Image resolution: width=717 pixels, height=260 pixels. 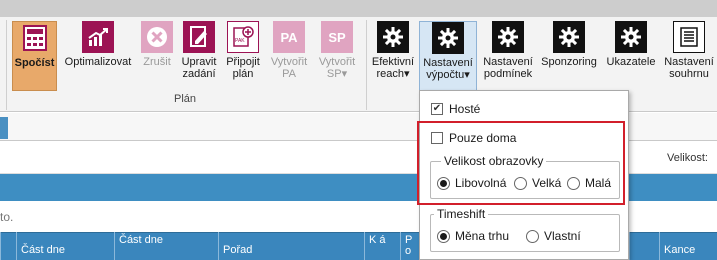 I want to click on timeshift-group: Timeshift Měna trhu Vlastní, so click(x=525, y=229).